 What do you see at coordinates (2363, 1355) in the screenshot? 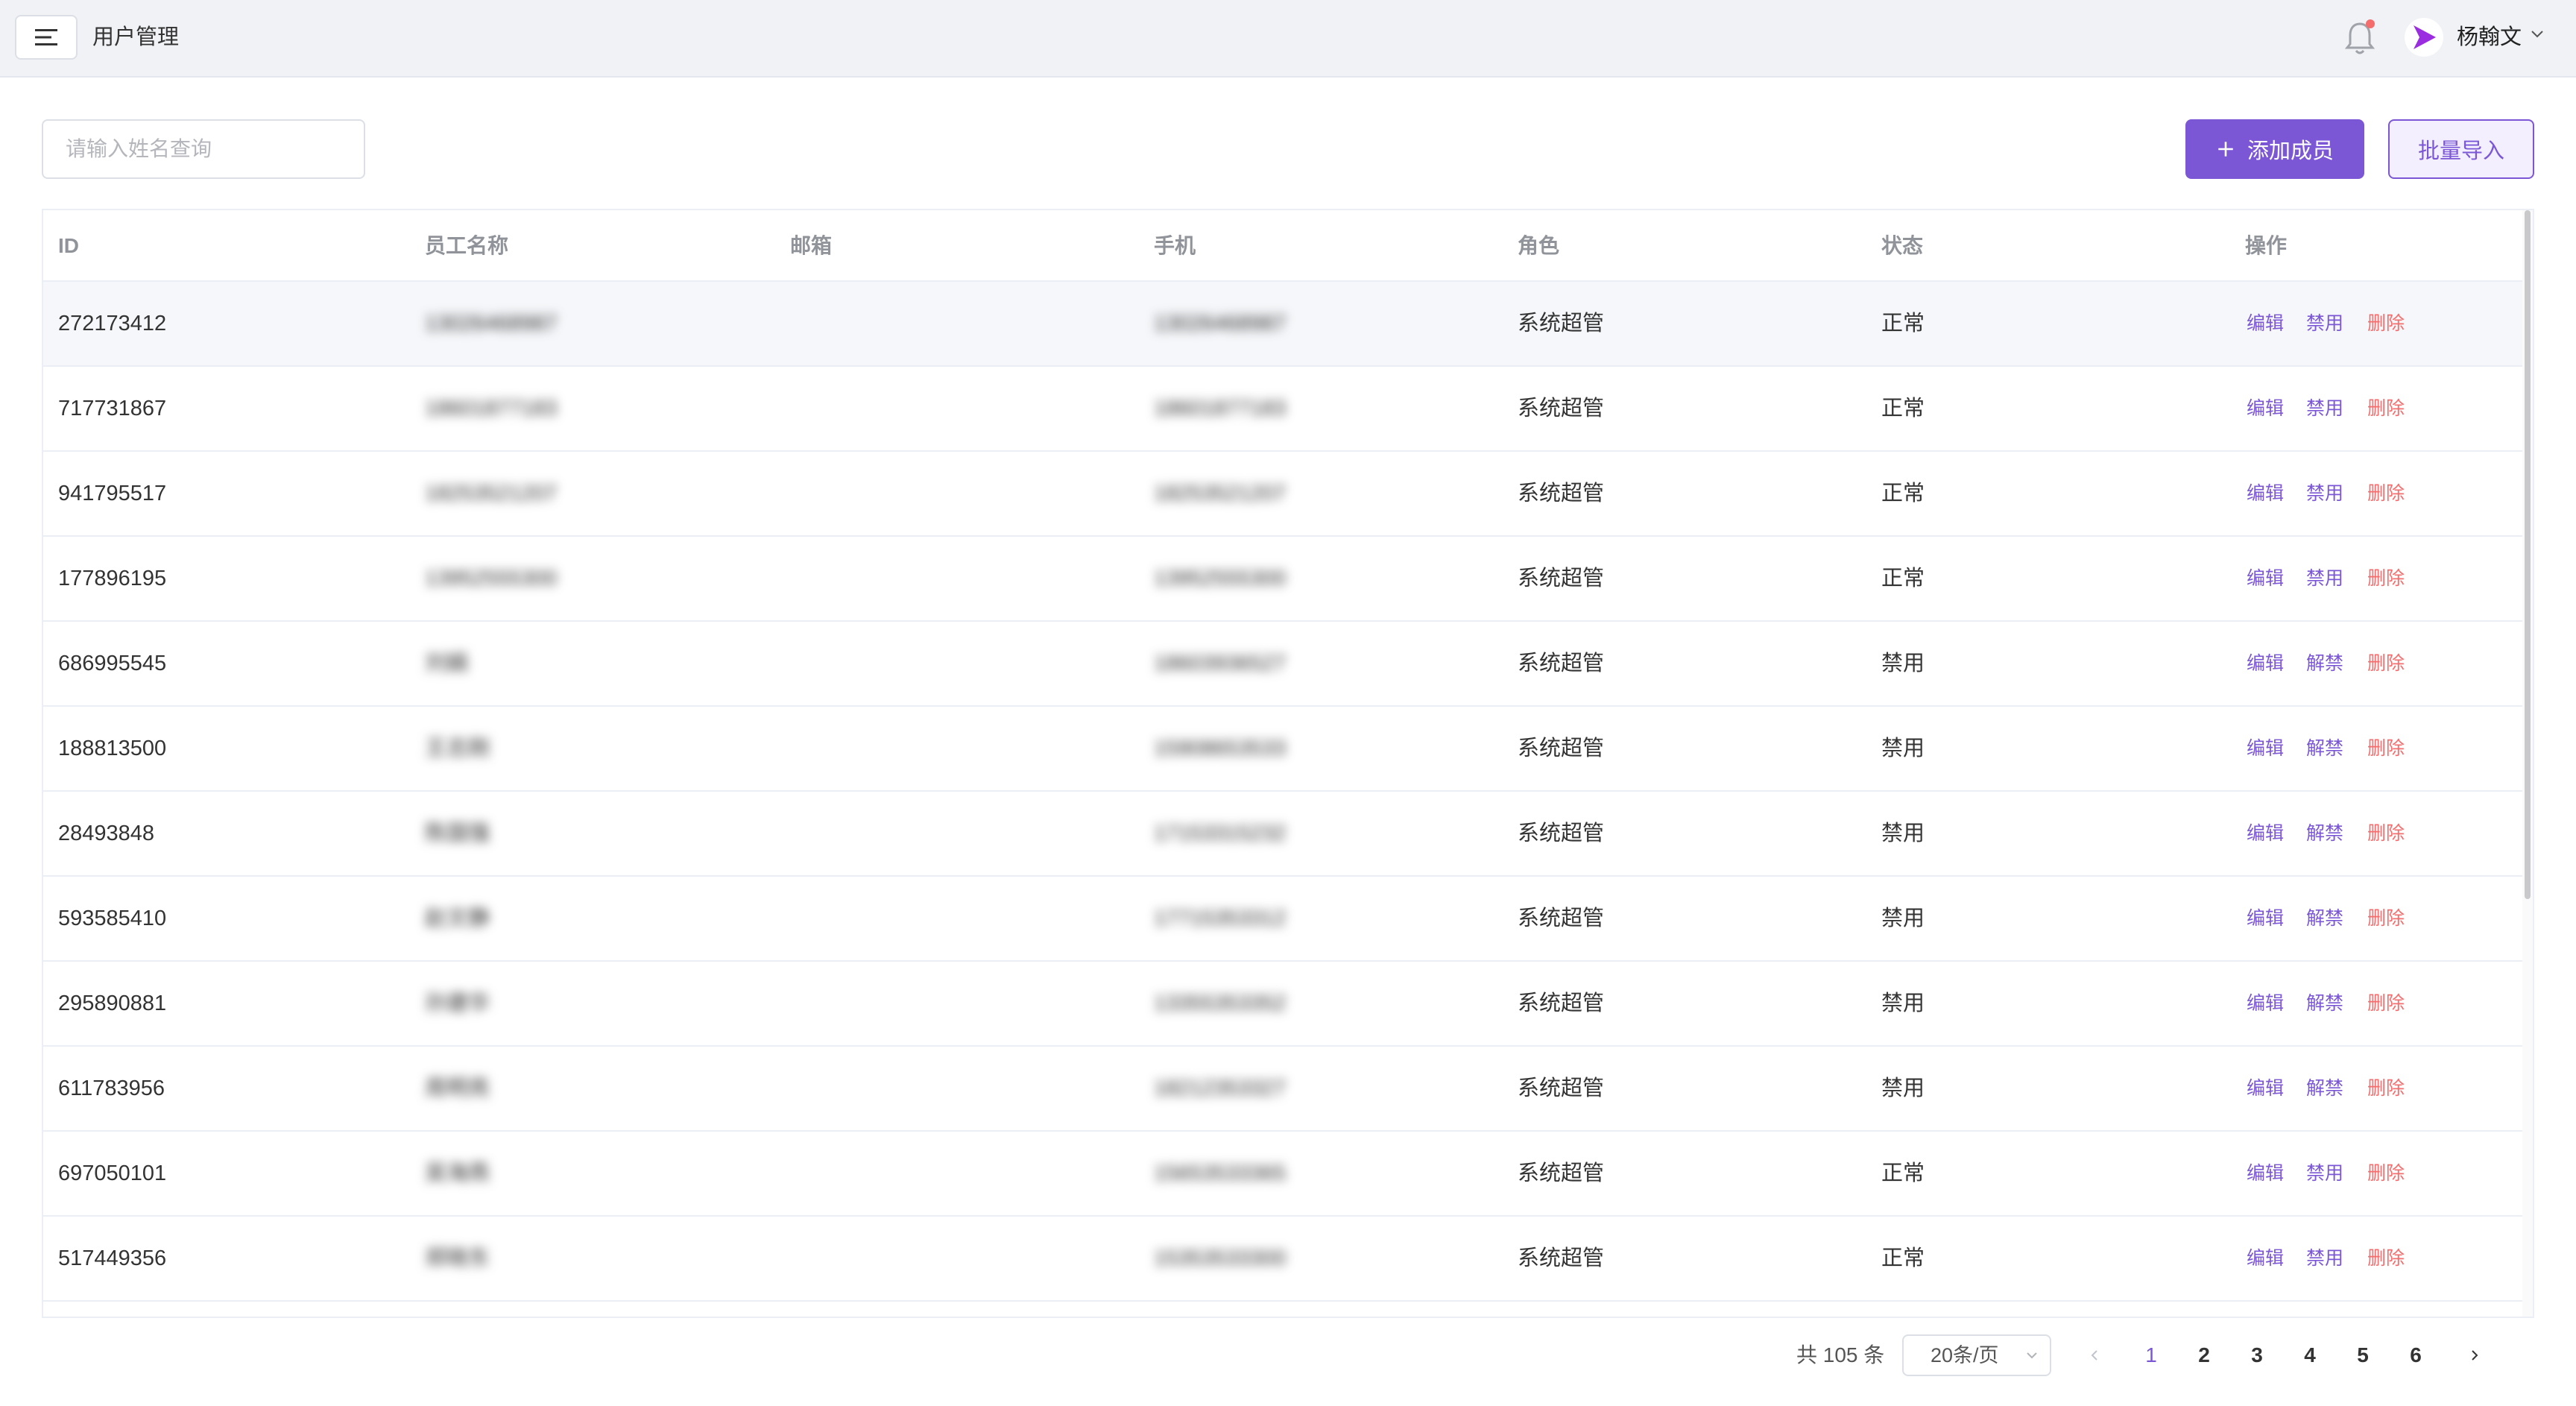
I see `page-number-5: 5` at bounding box center [2363, 1355].